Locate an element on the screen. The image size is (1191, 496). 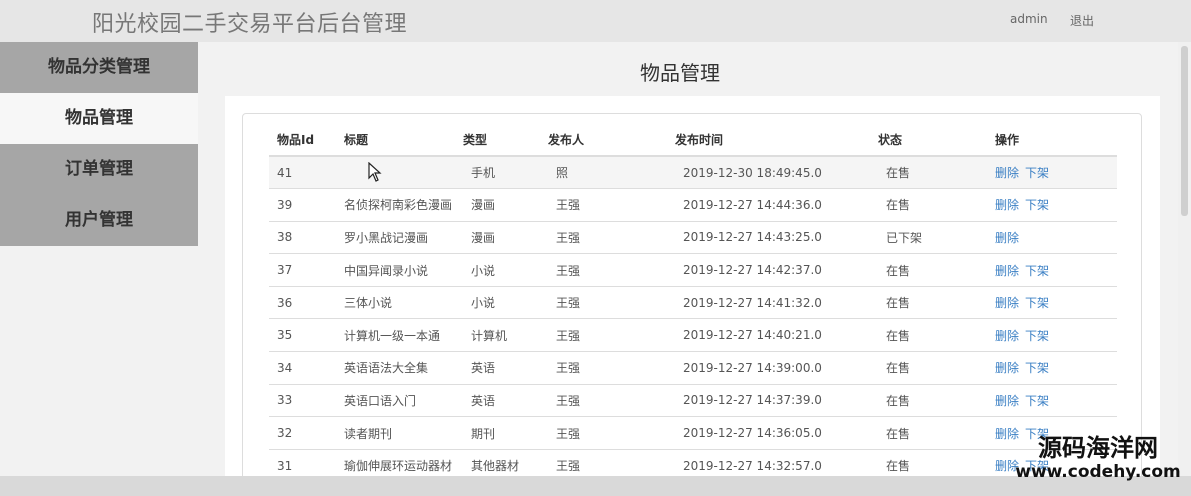
cell-publish-time: 2019-12-27 14:43:25.0 is located at coordinates (768, 237).